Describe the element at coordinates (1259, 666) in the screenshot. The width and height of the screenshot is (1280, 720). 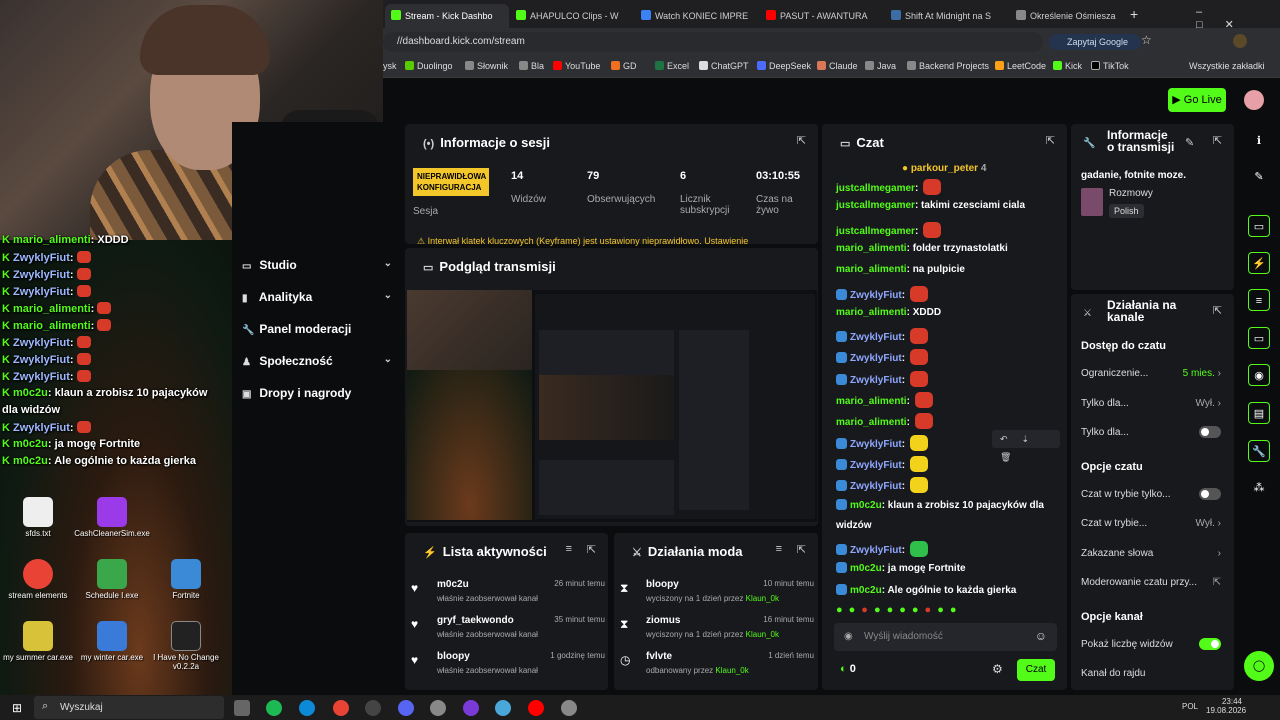
I see `help-chat-icon: ◯` at that location.